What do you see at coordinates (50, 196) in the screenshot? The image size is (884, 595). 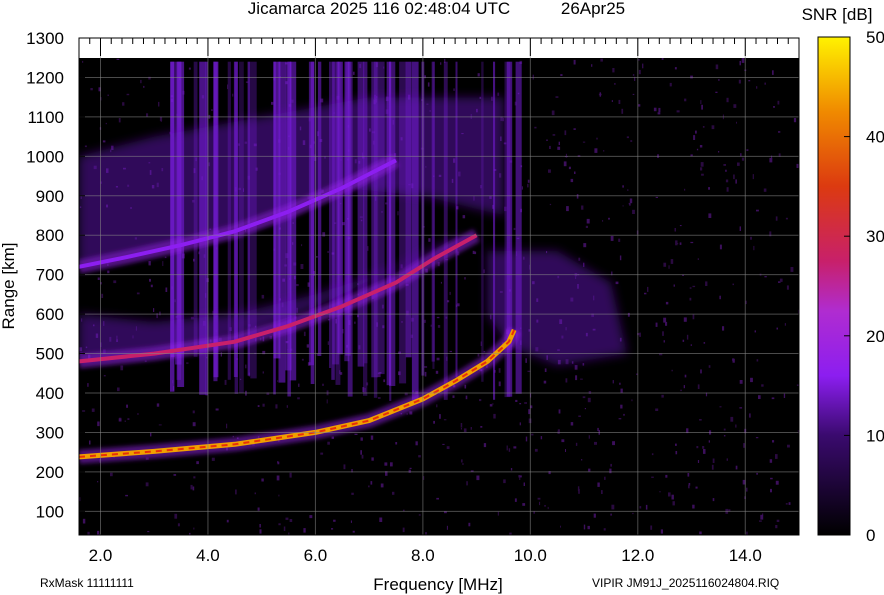 I see `y-tick-label: 900` at bounding box center [50, 196].